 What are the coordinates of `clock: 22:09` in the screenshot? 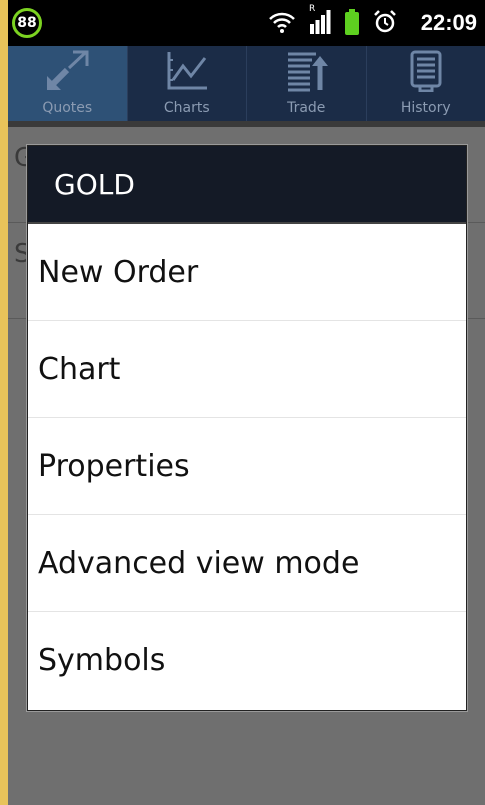 It's located at (448, 22).